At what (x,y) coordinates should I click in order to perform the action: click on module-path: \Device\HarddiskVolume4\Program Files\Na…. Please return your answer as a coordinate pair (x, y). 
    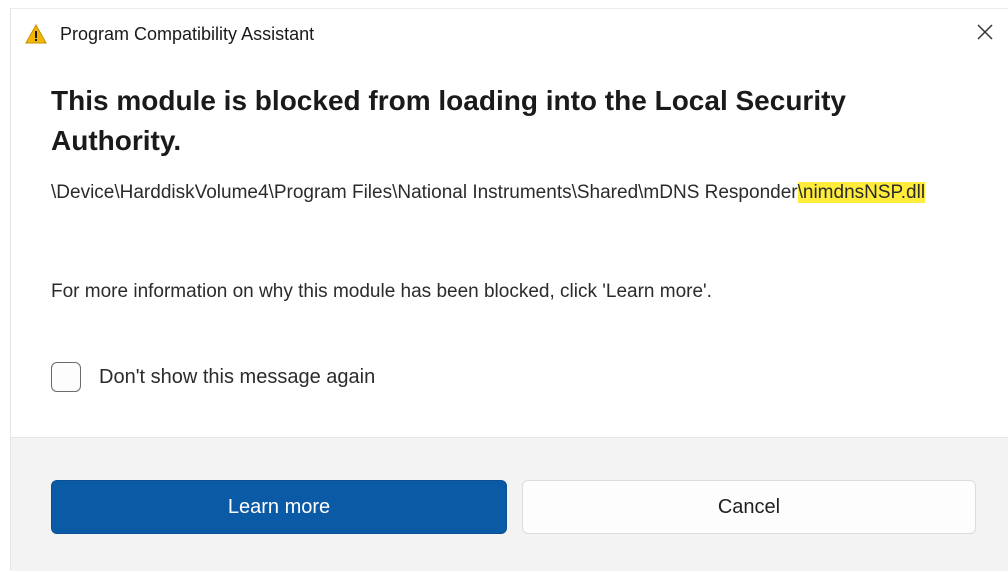
    Looking at the image, I should click on (491, 193).